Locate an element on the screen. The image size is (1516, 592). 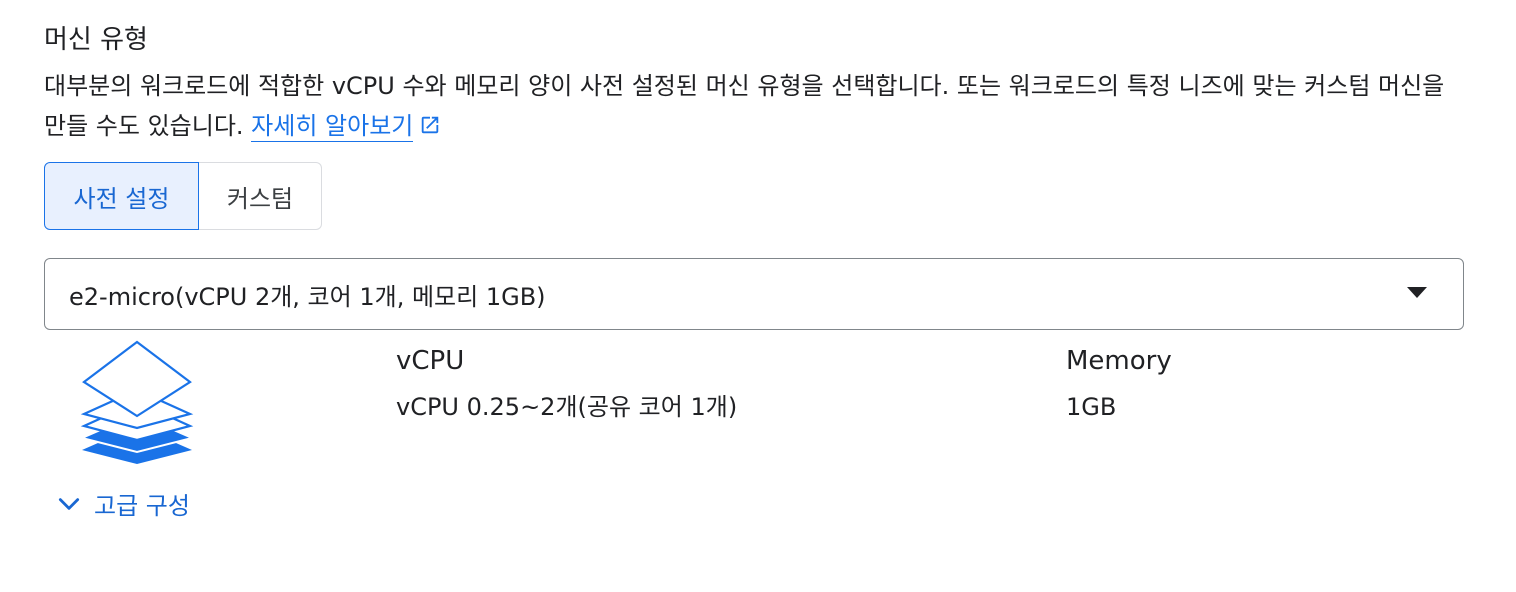
vcpu-spec: vCPU vCPU 0.25~2개(공유 코어 1개) is located at coordinates (566, 383).